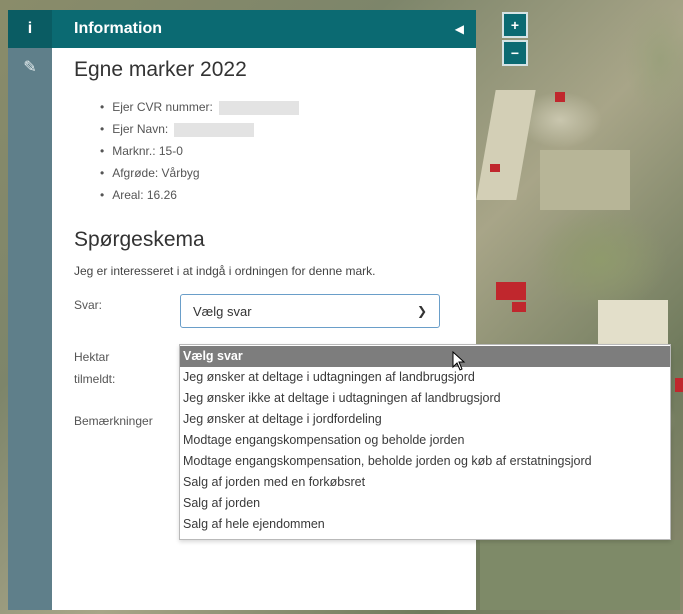 Image resolution: width=683 pixels, height=614 pixels. What do you see at coordinates (310, 311) in the screenshot?
I see `answer-select: Vælg svar ❯` at bounding box center [310, 311].